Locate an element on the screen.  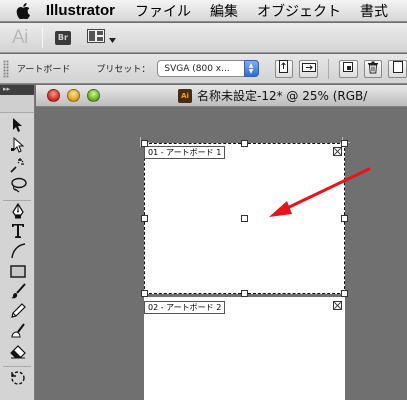
blob-brush-icon is located at coordinates (18, 333).